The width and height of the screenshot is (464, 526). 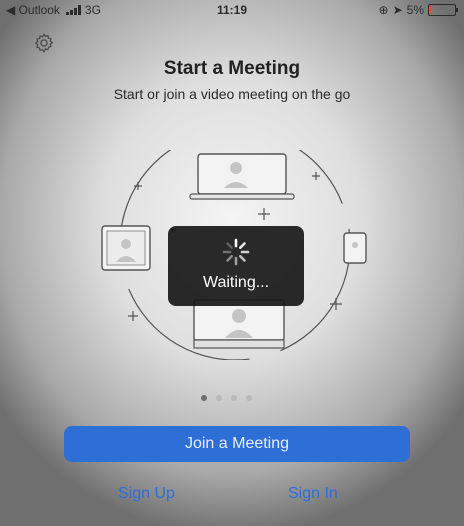 I want to click on page-title: Start a Meeting, so click(x=232, y=68).